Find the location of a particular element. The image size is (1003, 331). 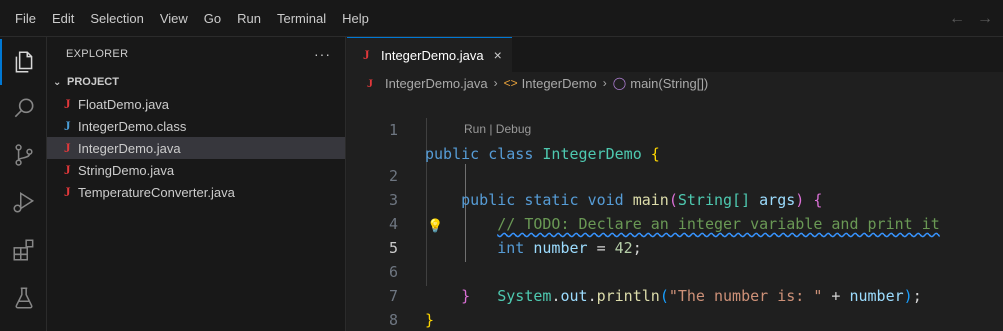

tab-integerdemo-java: J IntegerDemo.java × is located at coordinates (429, 54).